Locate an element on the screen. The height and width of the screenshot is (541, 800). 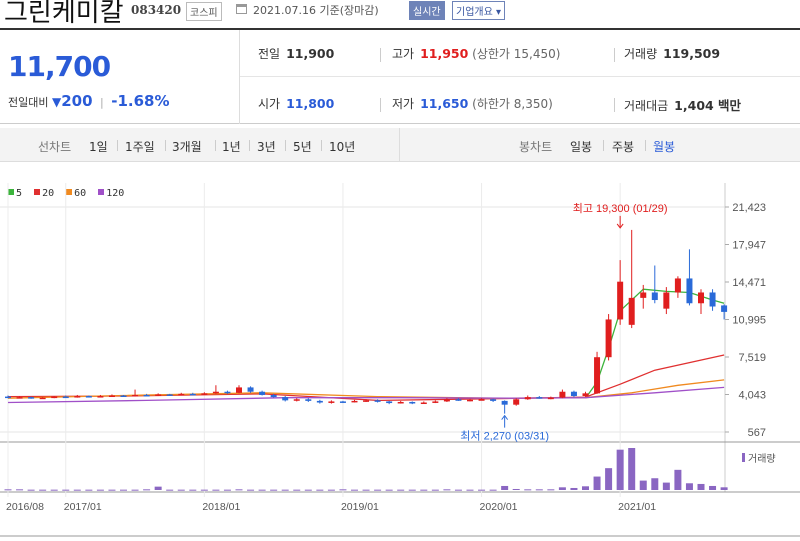
period-1d: 1일 is located at coordinates (98, 146).